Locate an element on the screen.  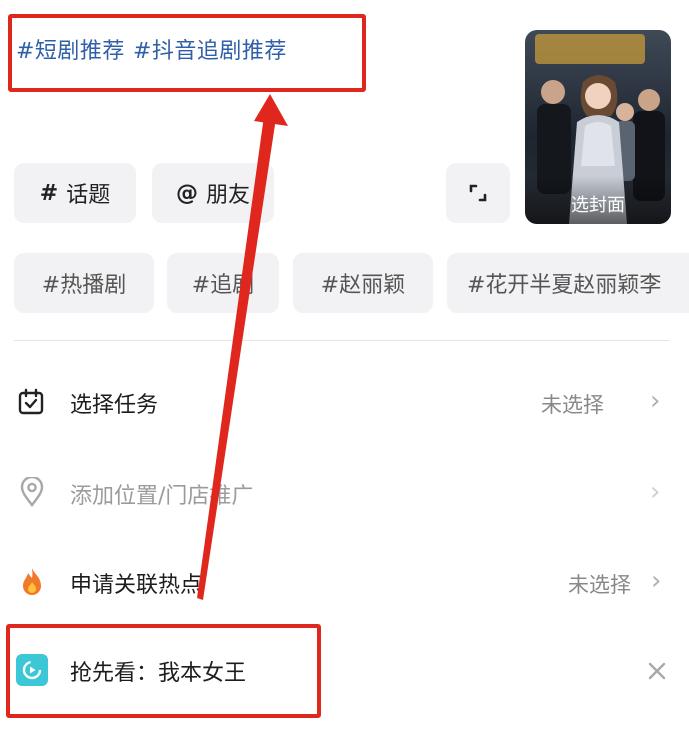
friend-chip: @ 朋友 is located at coordinates (213, 193).